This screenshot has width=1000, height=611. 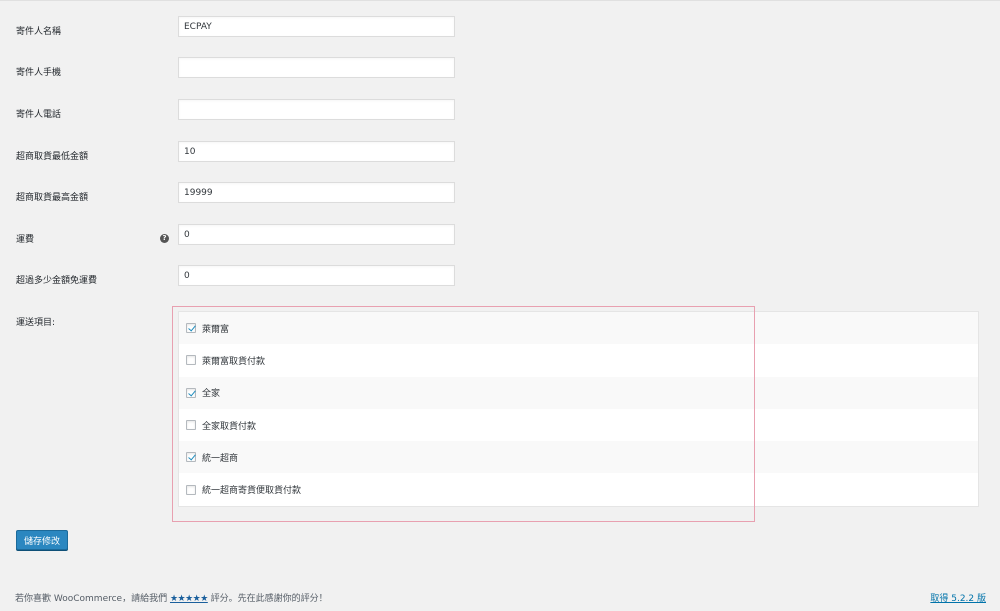 I want to click on sender-phone-input, so click(x=316, y=109).